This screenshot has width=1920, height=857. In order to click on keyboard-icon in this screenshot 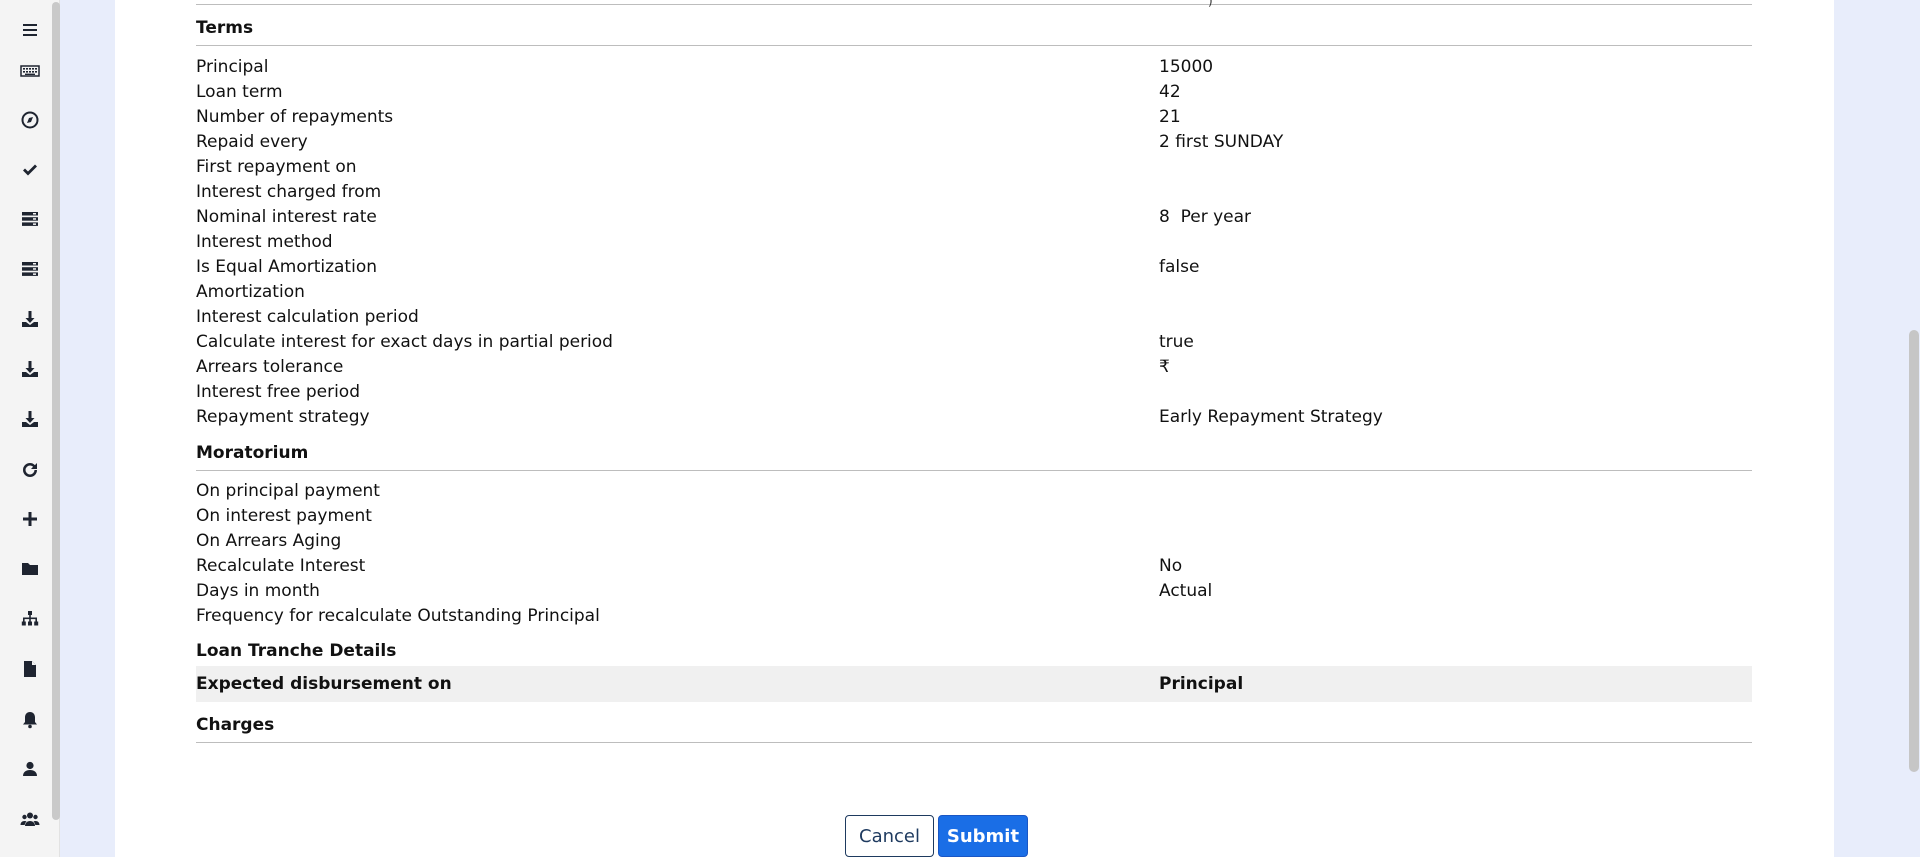, I will do `click(30, 71)`.